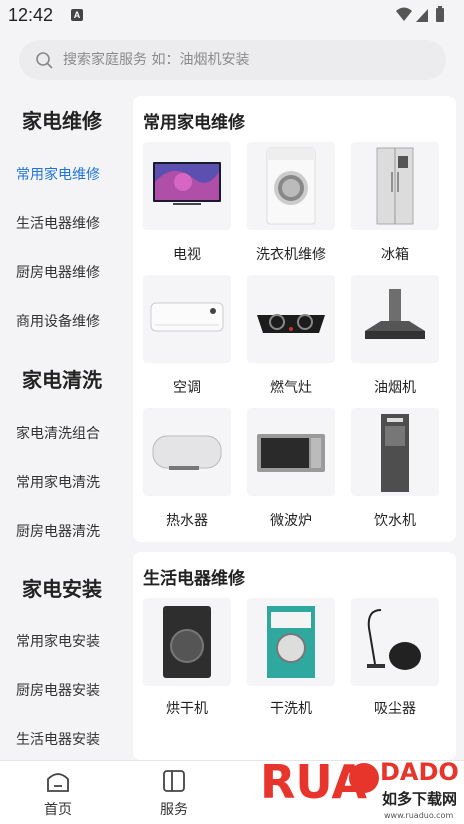 This screenshot has height=824, width=464. Describe the element at coordinates (58, 641) in the screenshot. I see `sidebar-item-common-install: 常用家电安装` at that location.